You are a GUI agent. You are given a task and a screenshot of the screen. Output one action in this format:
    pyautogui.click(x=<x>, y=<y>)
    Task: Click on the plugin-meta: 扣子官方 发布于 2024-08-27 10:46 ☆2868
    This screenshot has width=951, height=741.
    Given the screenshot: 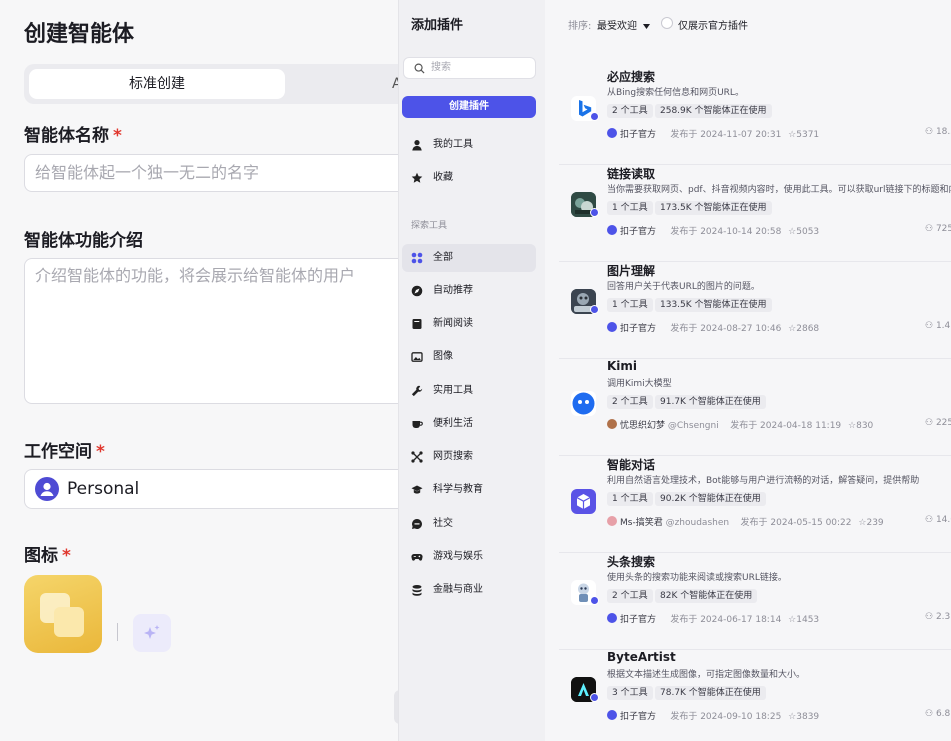 What is the action you would take?
    pyautogui.click(x=713, y=327)
    